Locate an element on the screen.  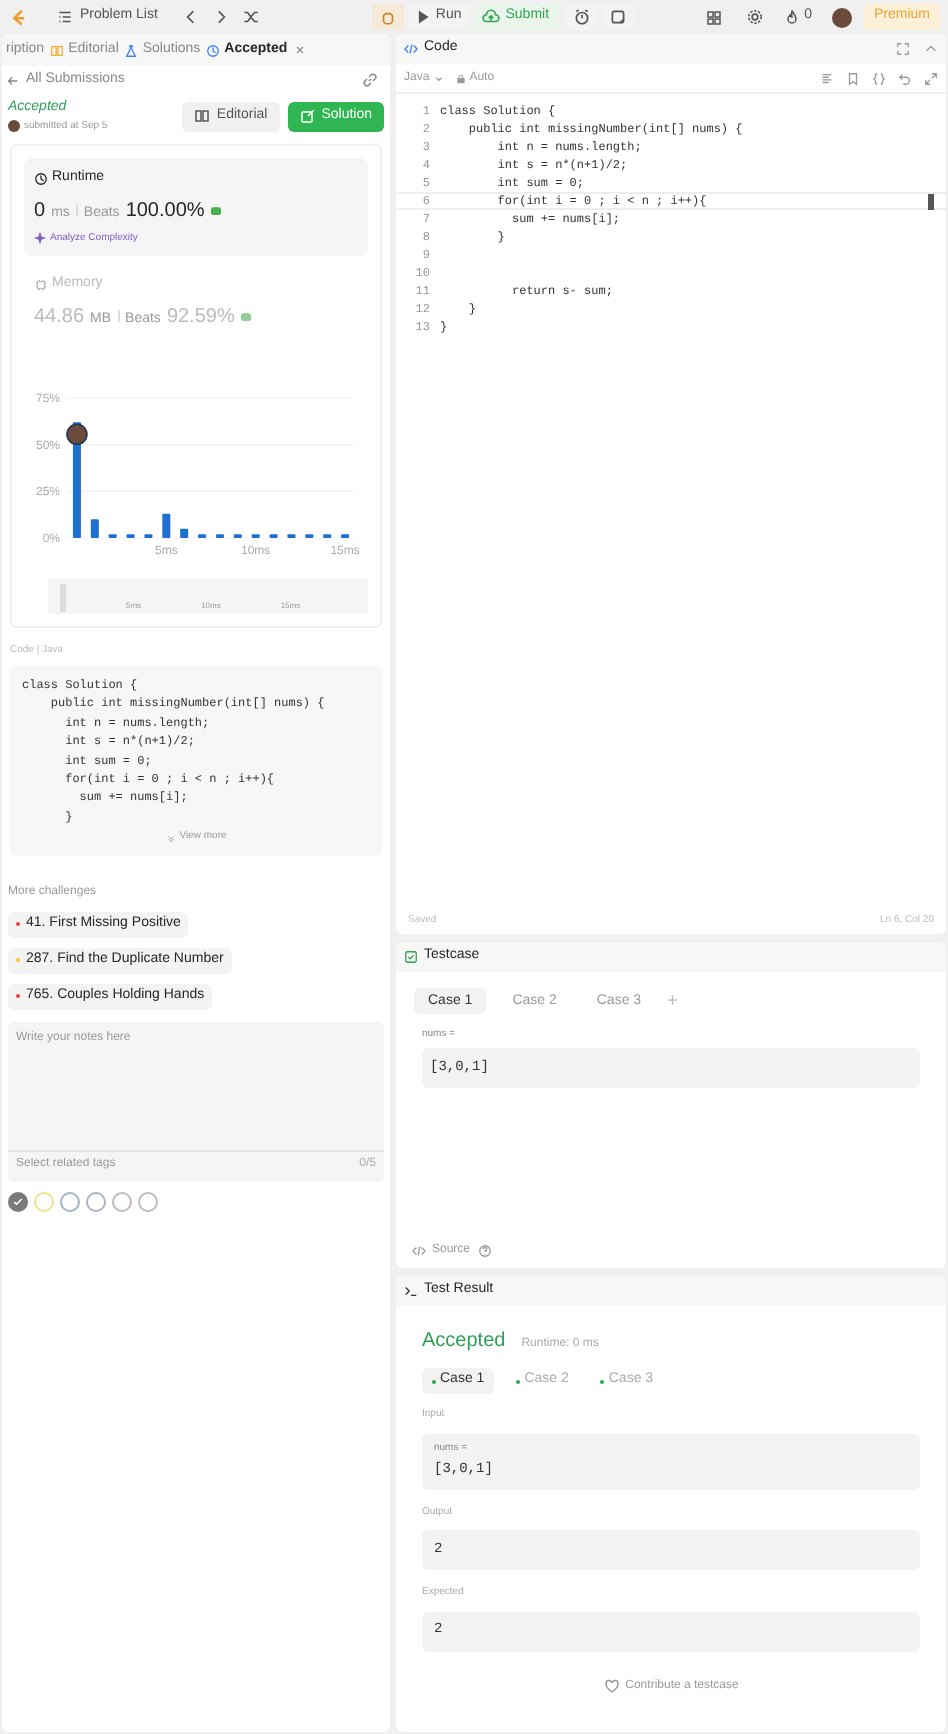
metric-value: 44.86 is located at coordinates (59, 317).